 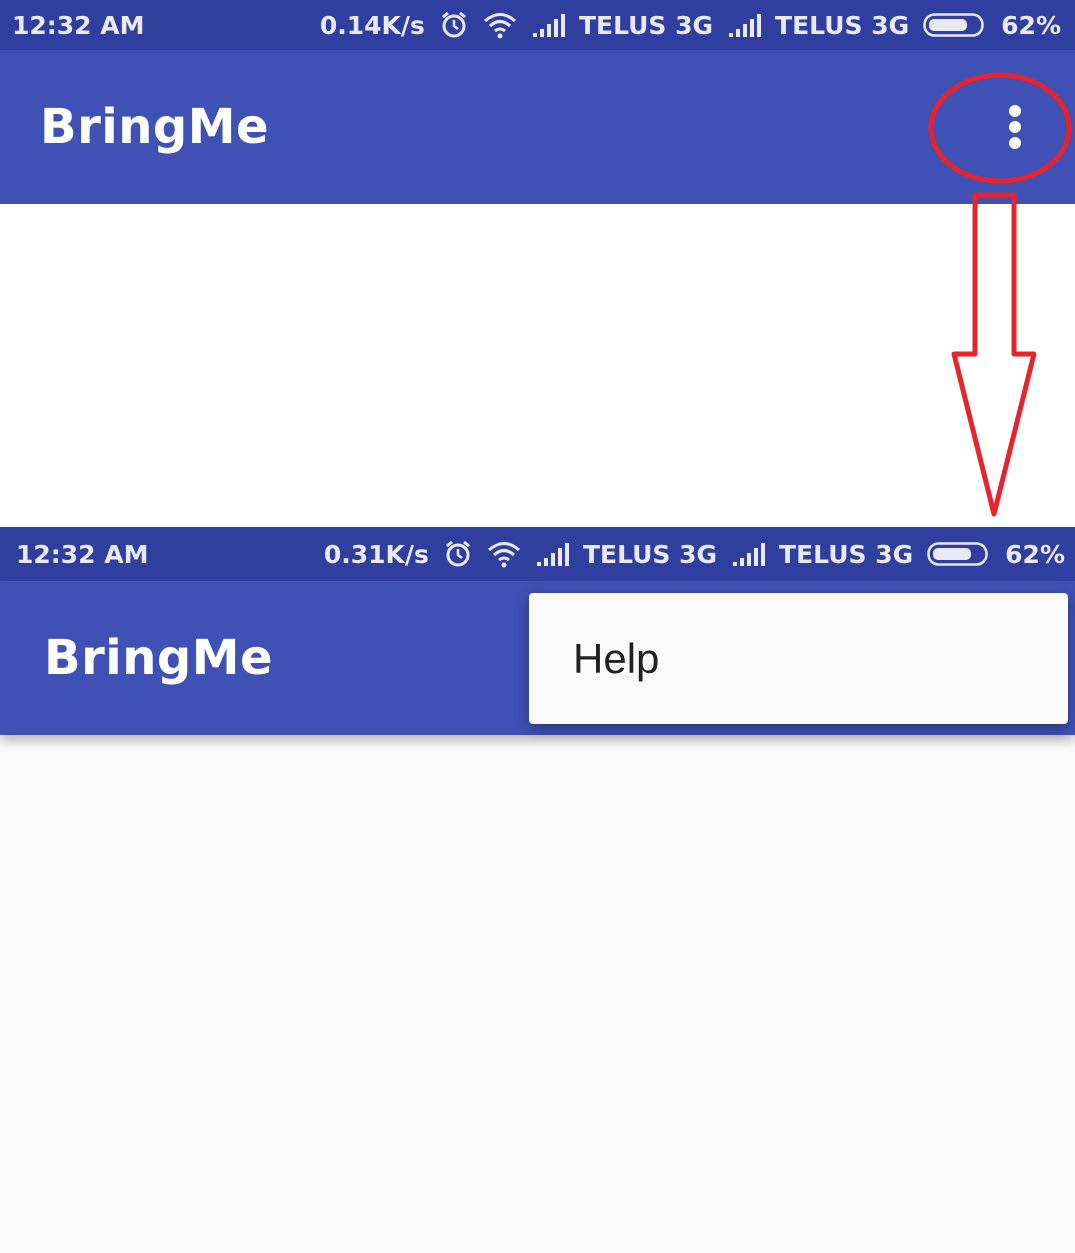 I want to click on more-vert-icon, so click(x=1015, y=127).